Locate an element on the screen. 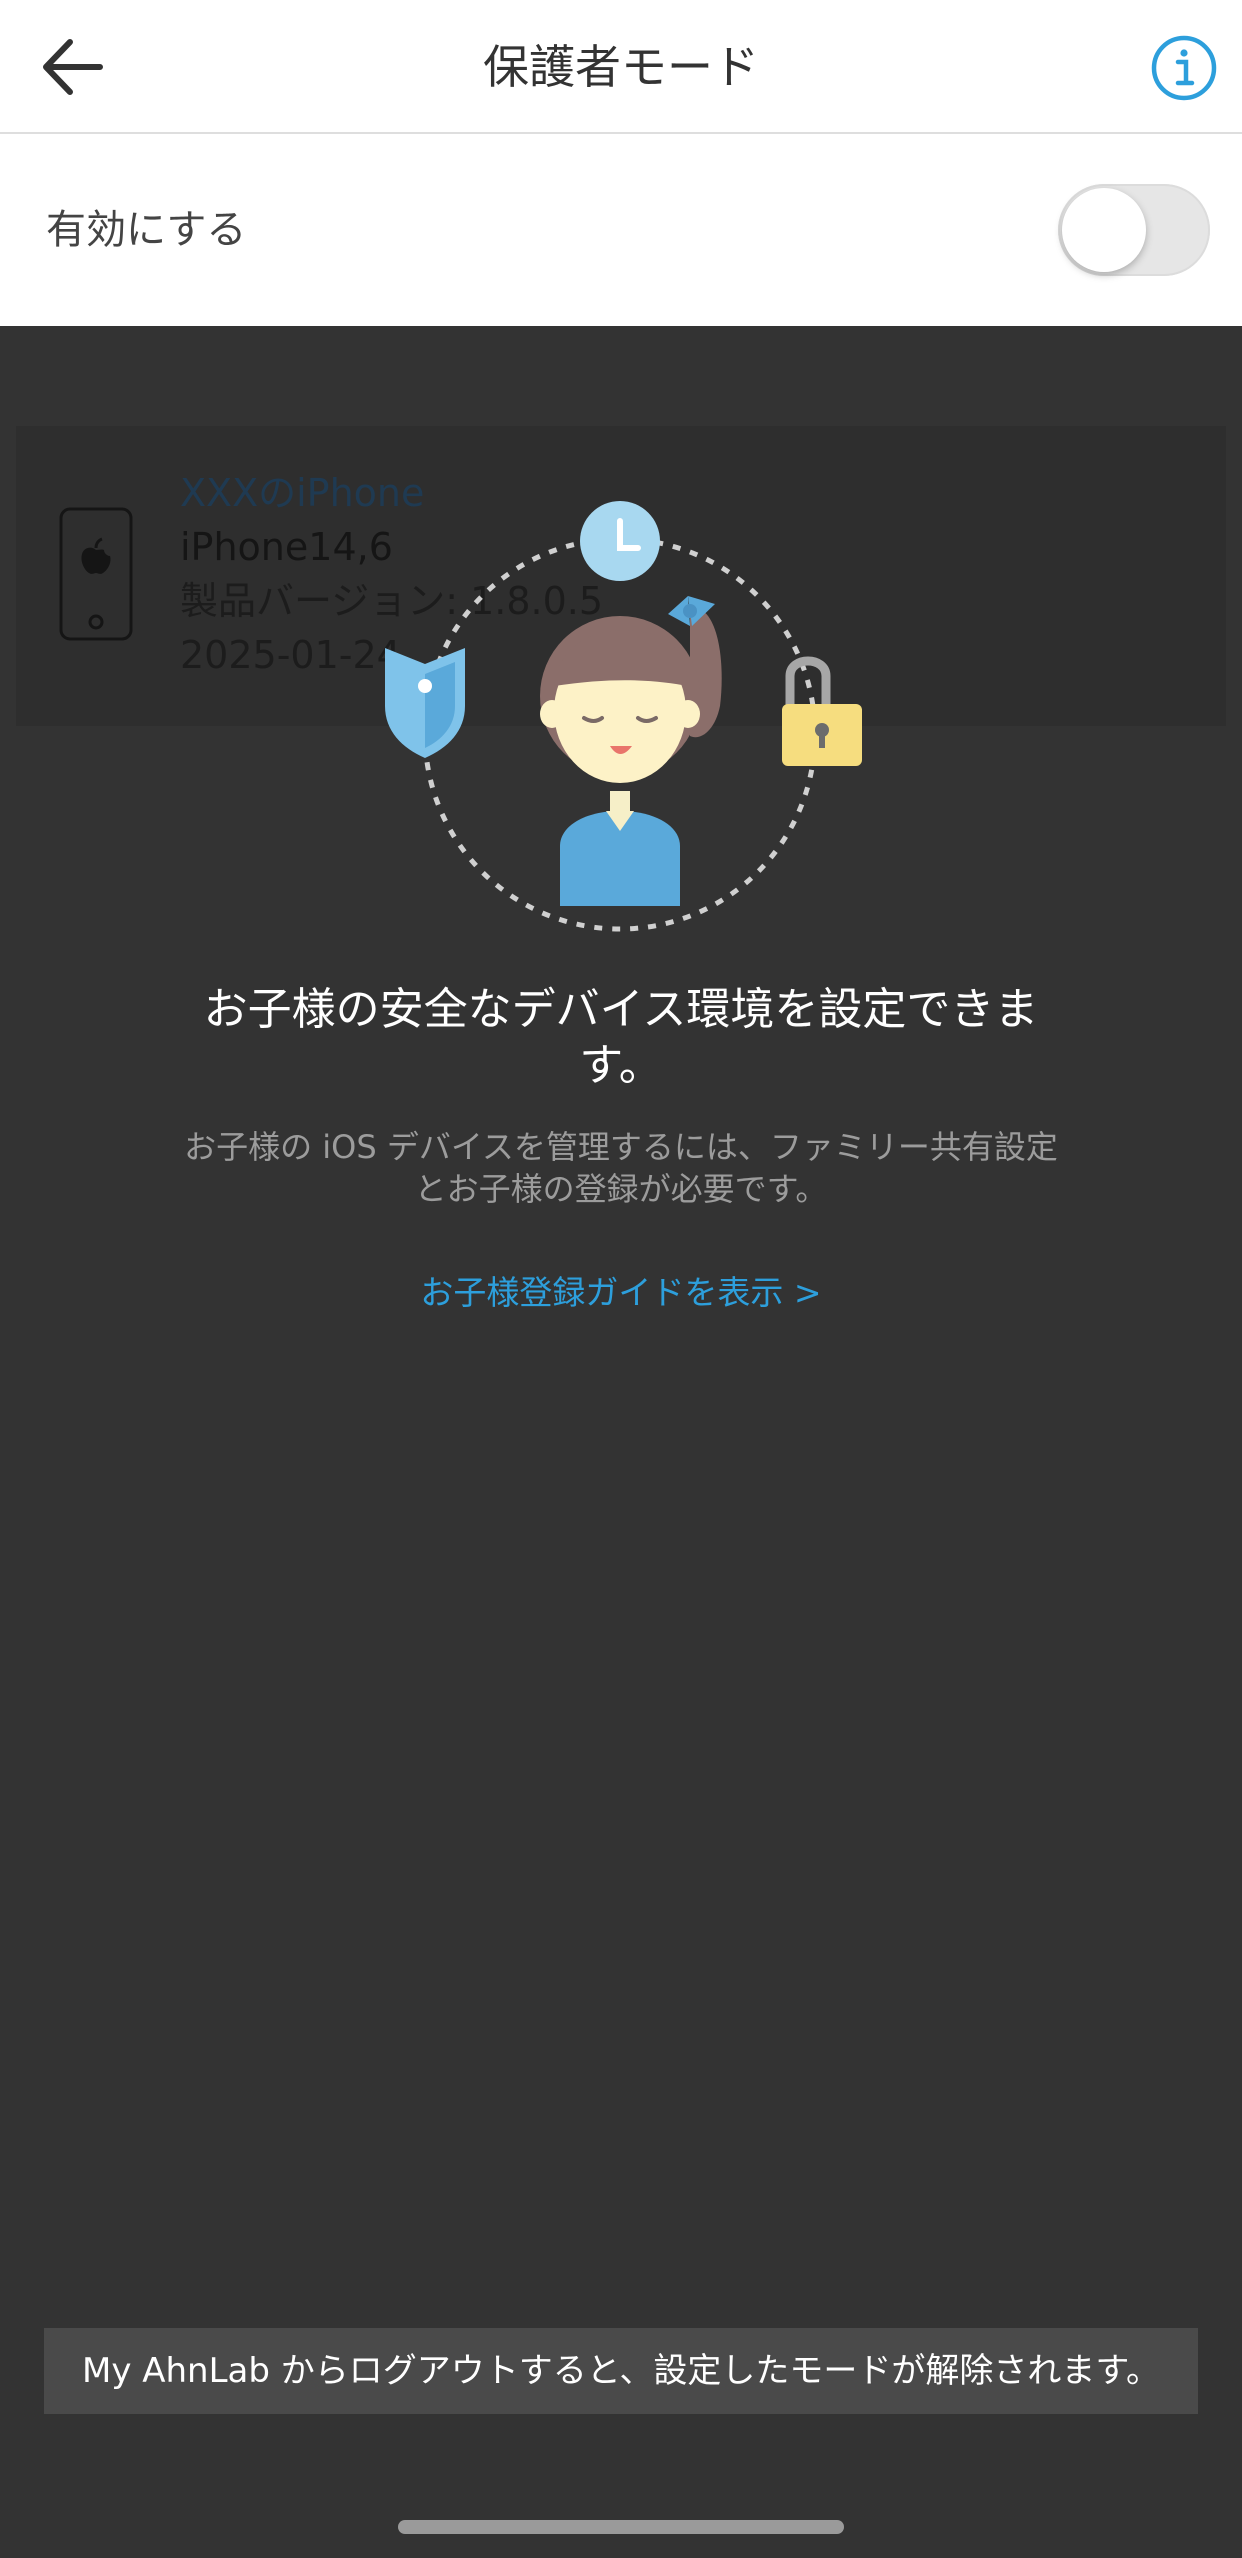  clock-icon is located at coordinates (620, 541).